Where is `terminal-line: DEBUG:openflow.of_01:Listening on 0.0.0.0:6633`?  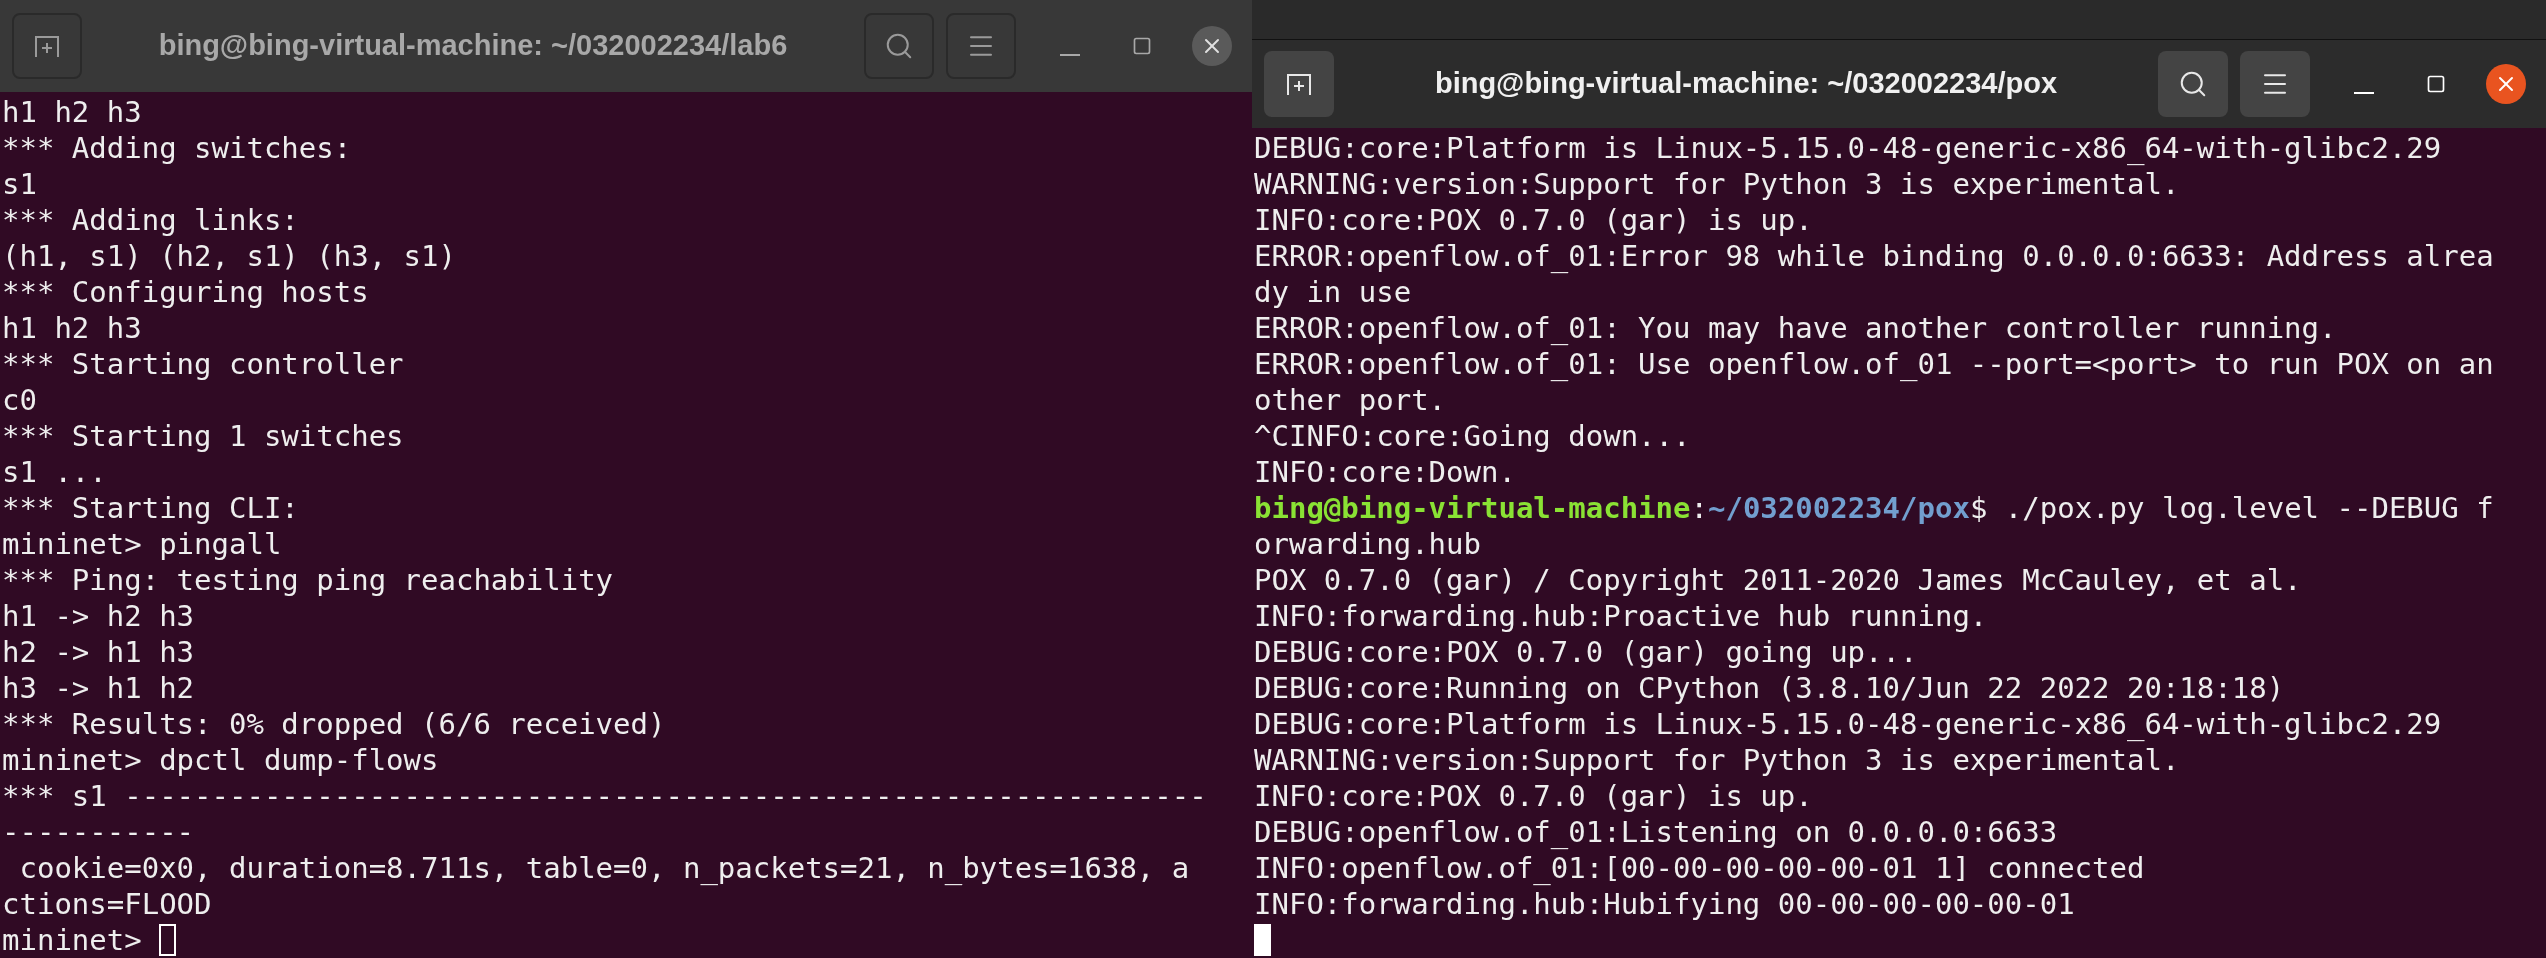
terminal-line: DEBUG:openflow.of_01:Listening on 0.0.0.0:6633 is located at coordinates (1656, 832).